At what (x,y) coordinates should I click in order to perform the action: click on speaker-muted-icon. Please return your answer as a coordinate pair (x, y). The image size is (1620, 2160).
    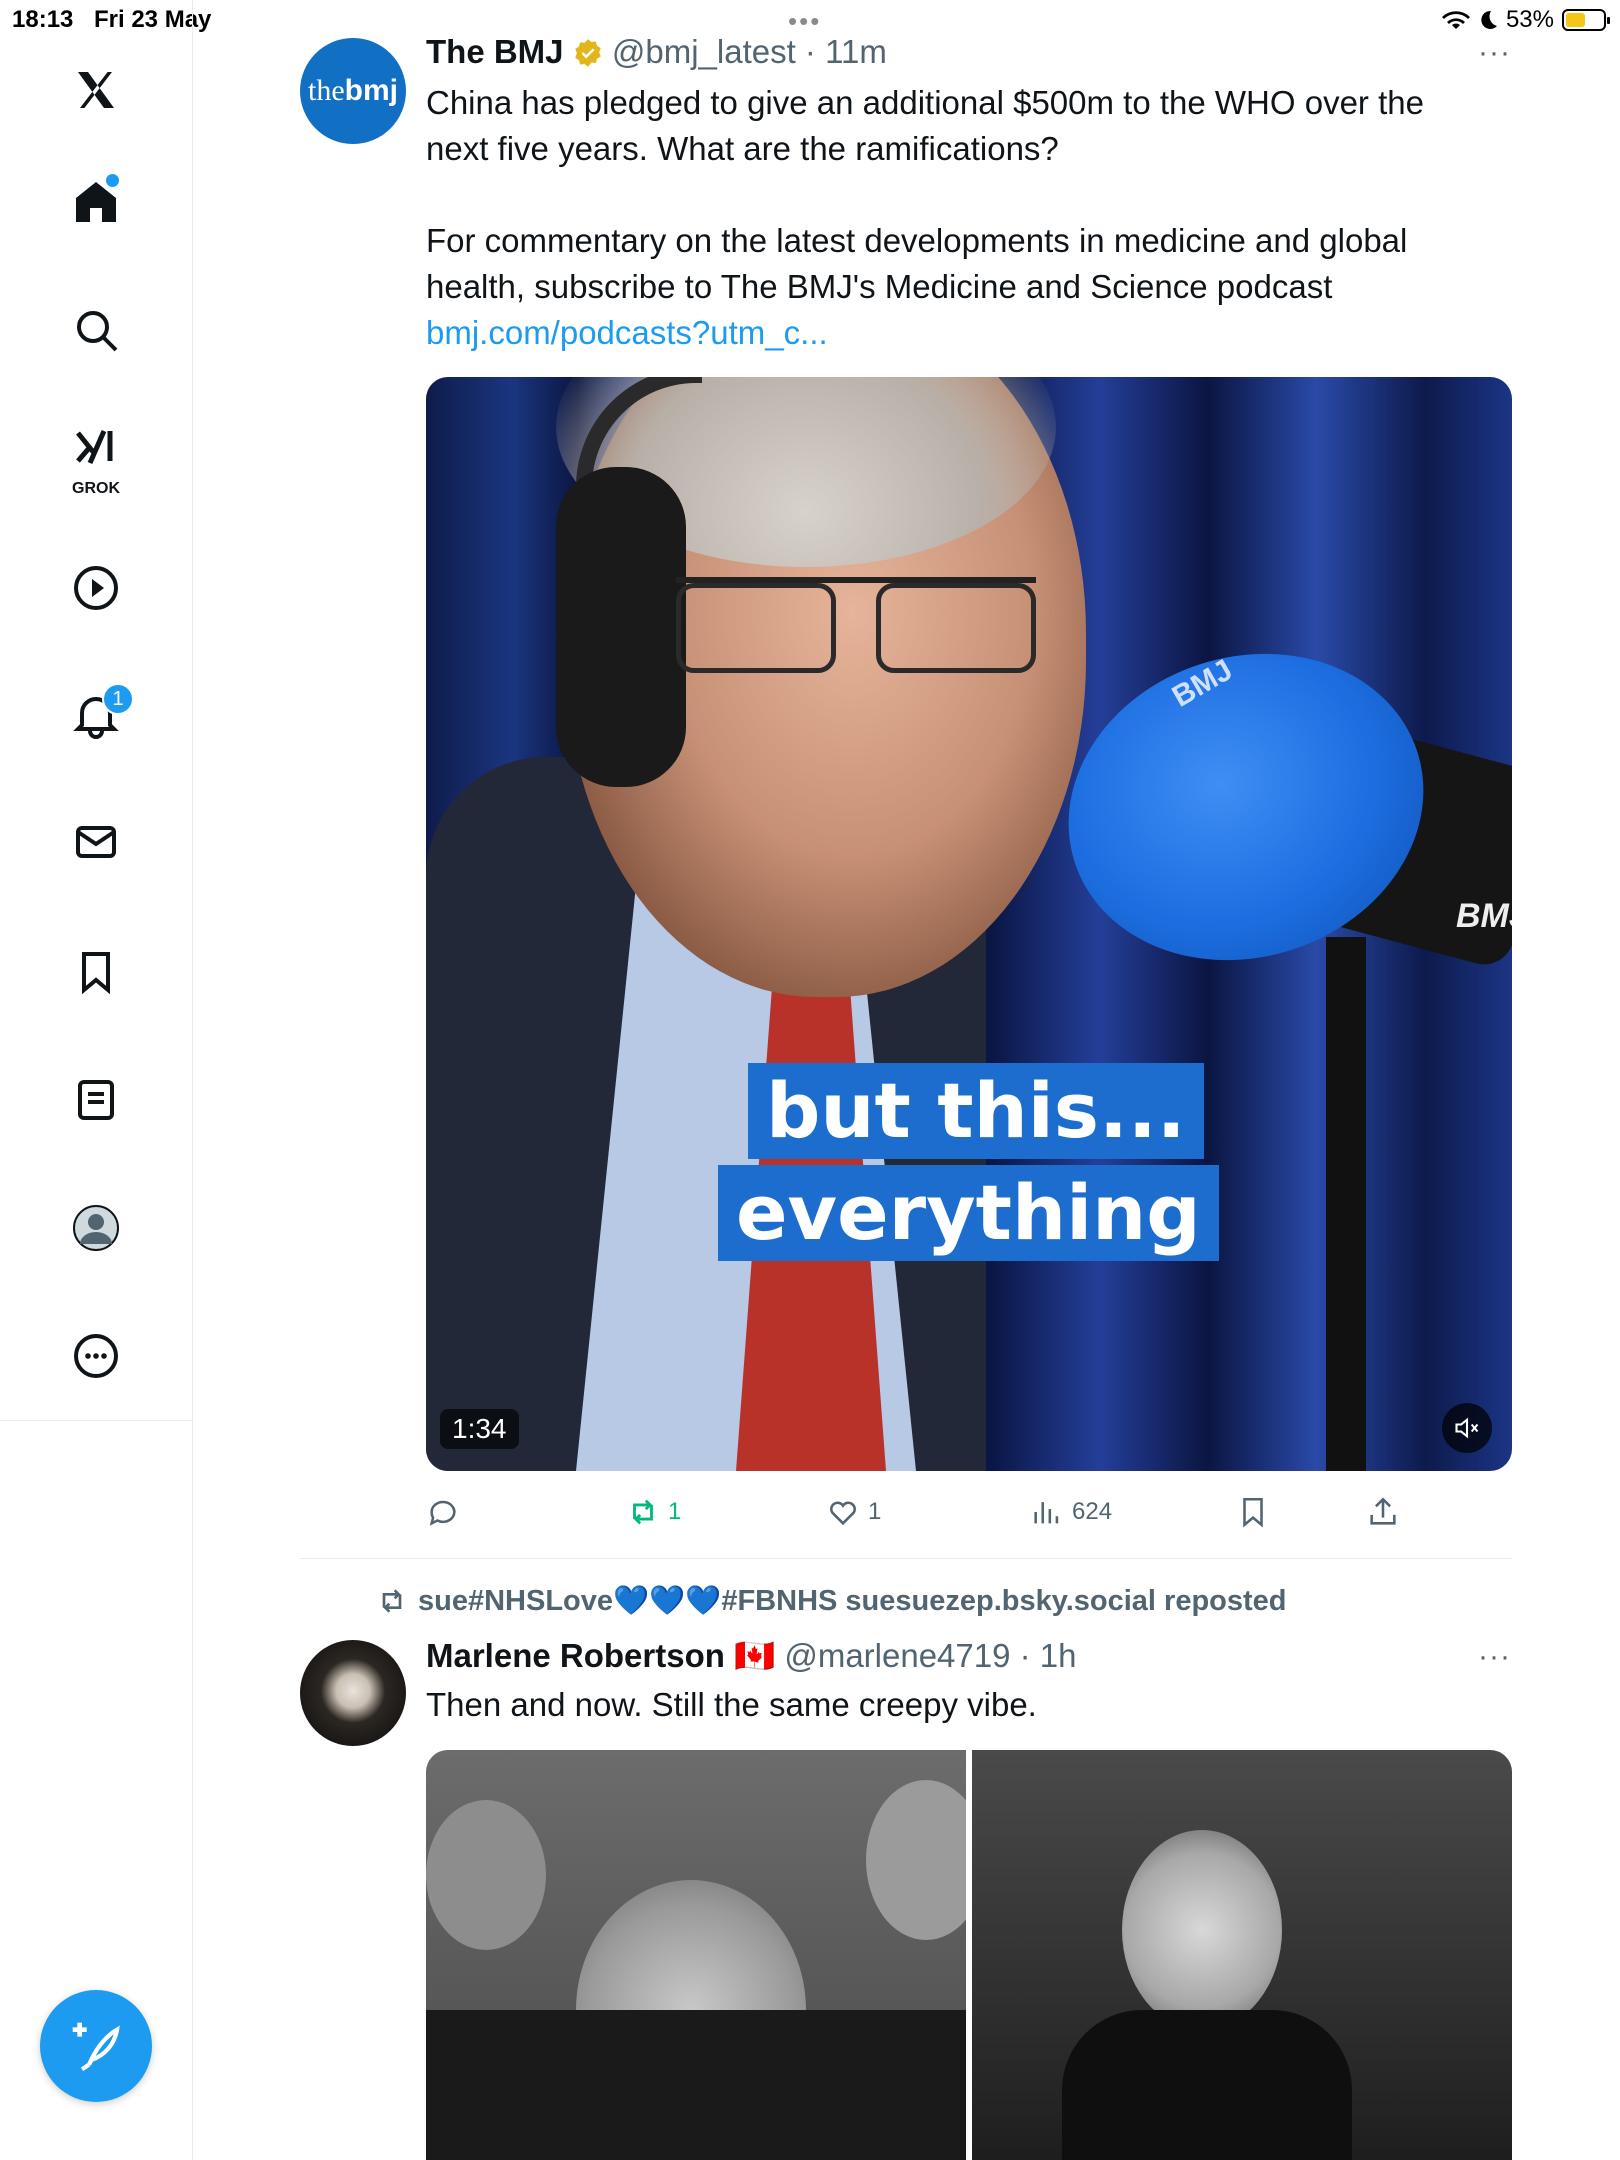
    Looking at the image, I should click on (1467, 1428).